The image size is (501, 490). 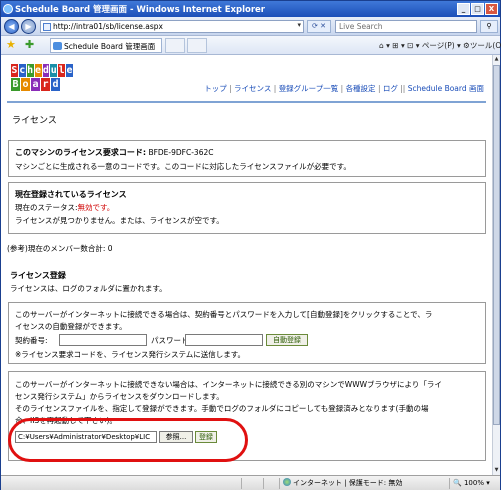 I want to click on logo-letter: r, so click(x=45, y=84).